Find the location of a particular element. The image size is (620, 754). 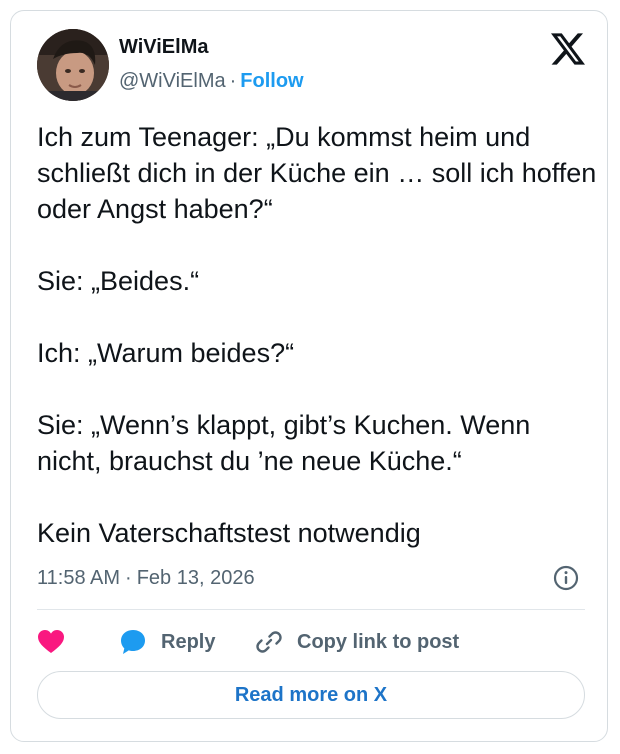

tweet-timestamp: 11:58 AM · Feb 13, 2026 is located at coordinates (146, 578).